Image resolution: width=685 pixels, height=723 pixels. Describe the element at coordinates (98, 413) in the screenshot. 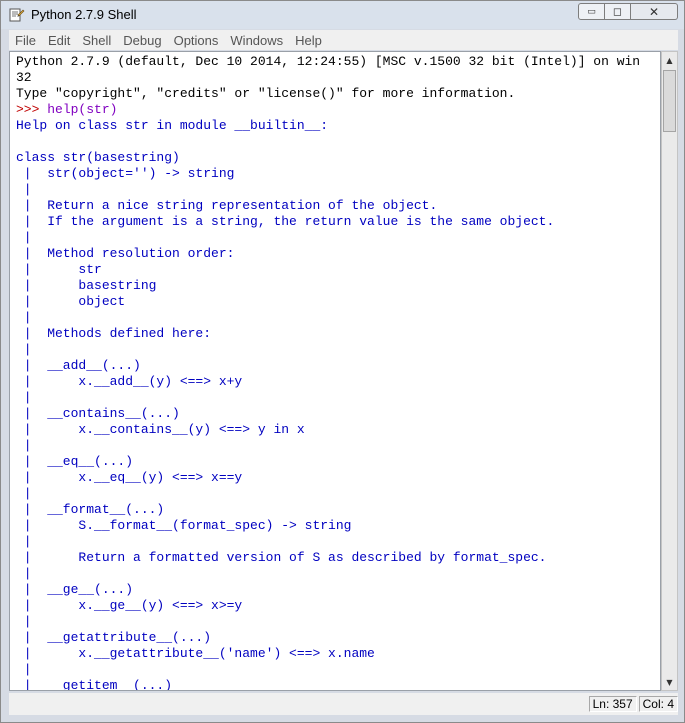

I see `shell-line-text: | __contains__(...)` at that location.